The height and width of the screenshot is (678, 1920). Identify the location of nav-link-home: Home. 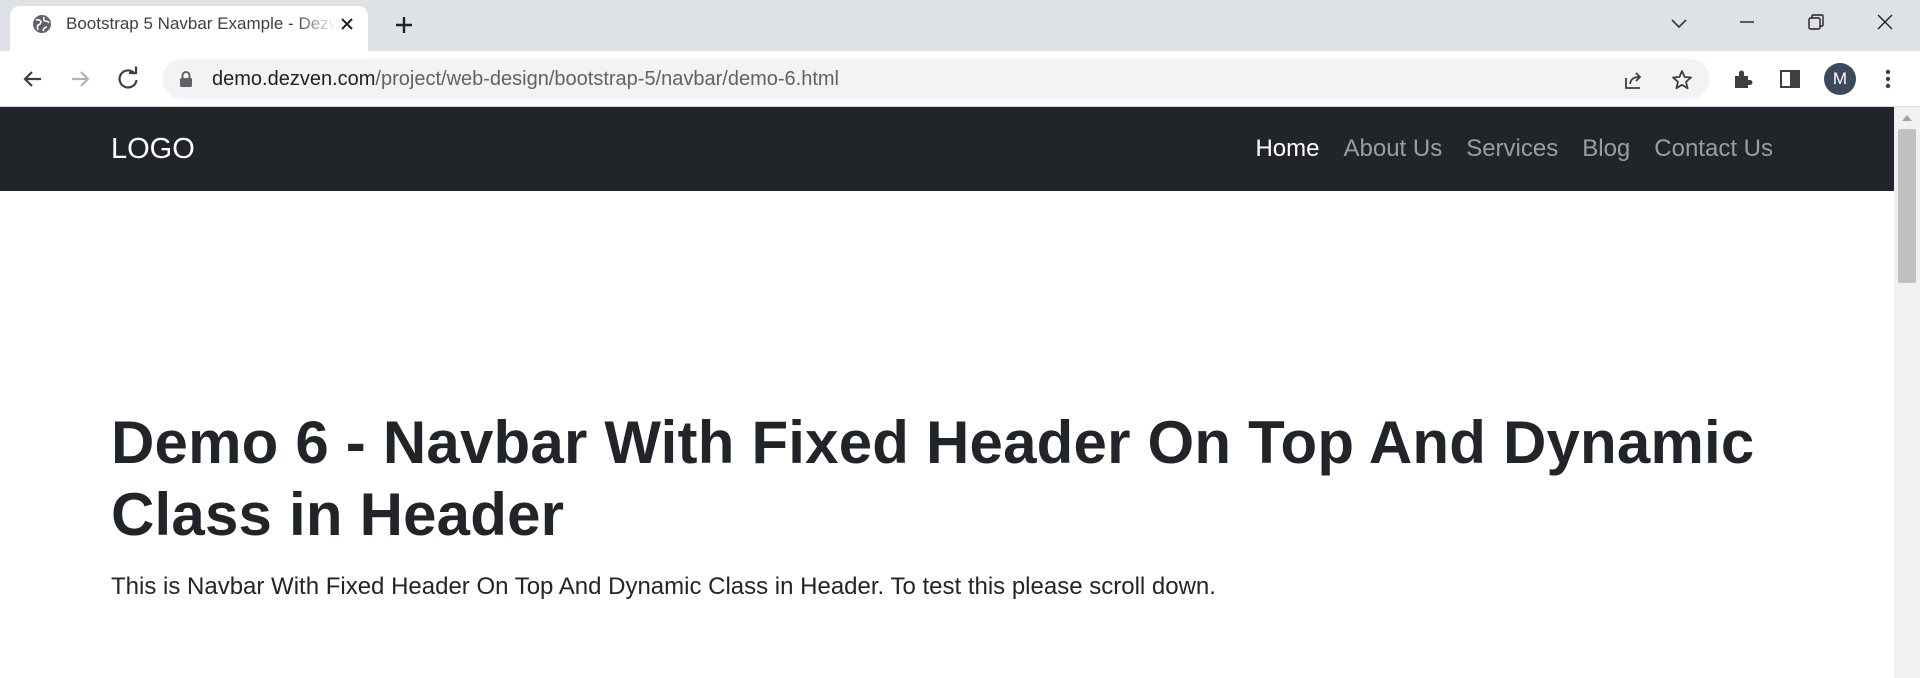
(1287, 149).